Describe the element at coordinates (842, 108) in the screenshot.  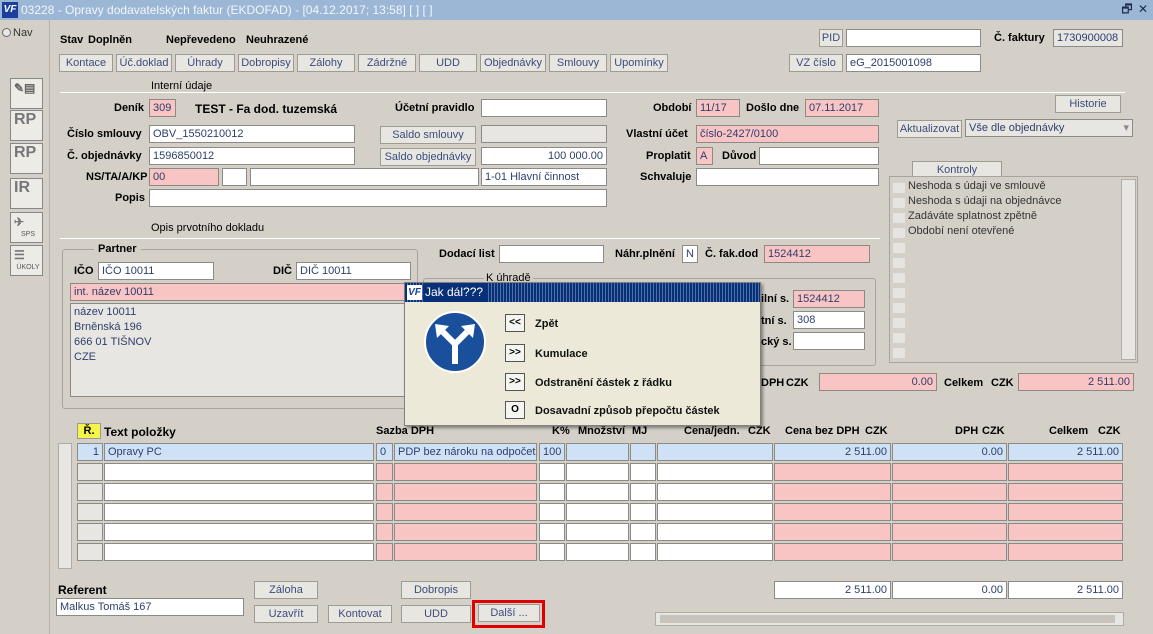
I see `doslo-field: 07.11.2017` at that location.